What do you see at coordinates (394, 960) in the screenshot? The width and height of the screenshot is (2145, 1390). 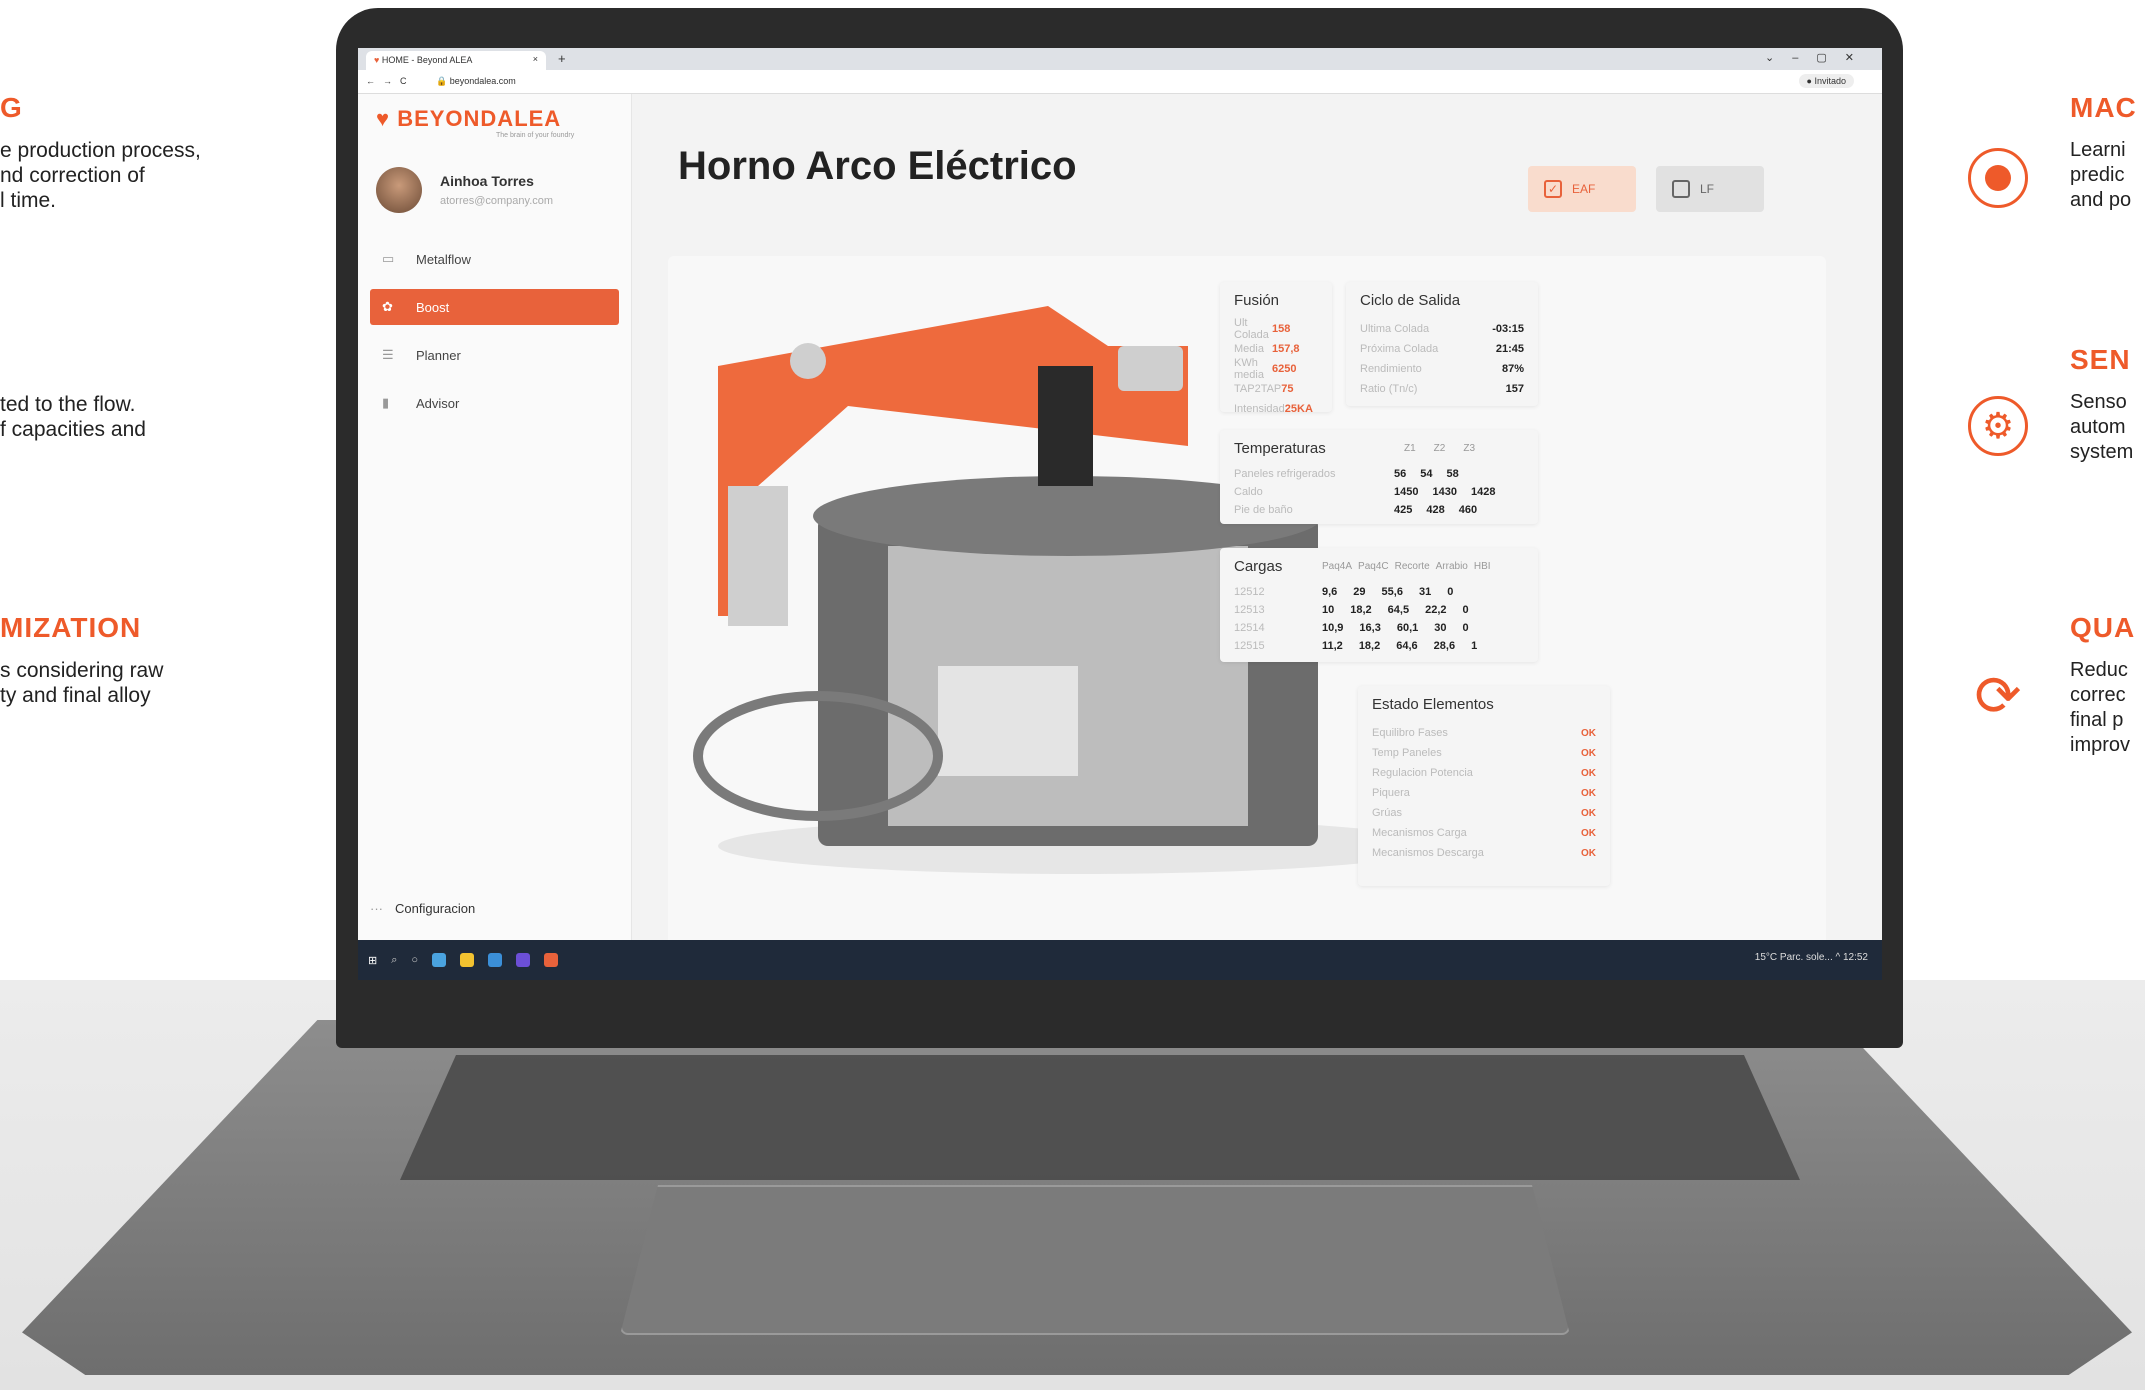 I see `search-icon: ⌕` at bounding box center [394, 960].